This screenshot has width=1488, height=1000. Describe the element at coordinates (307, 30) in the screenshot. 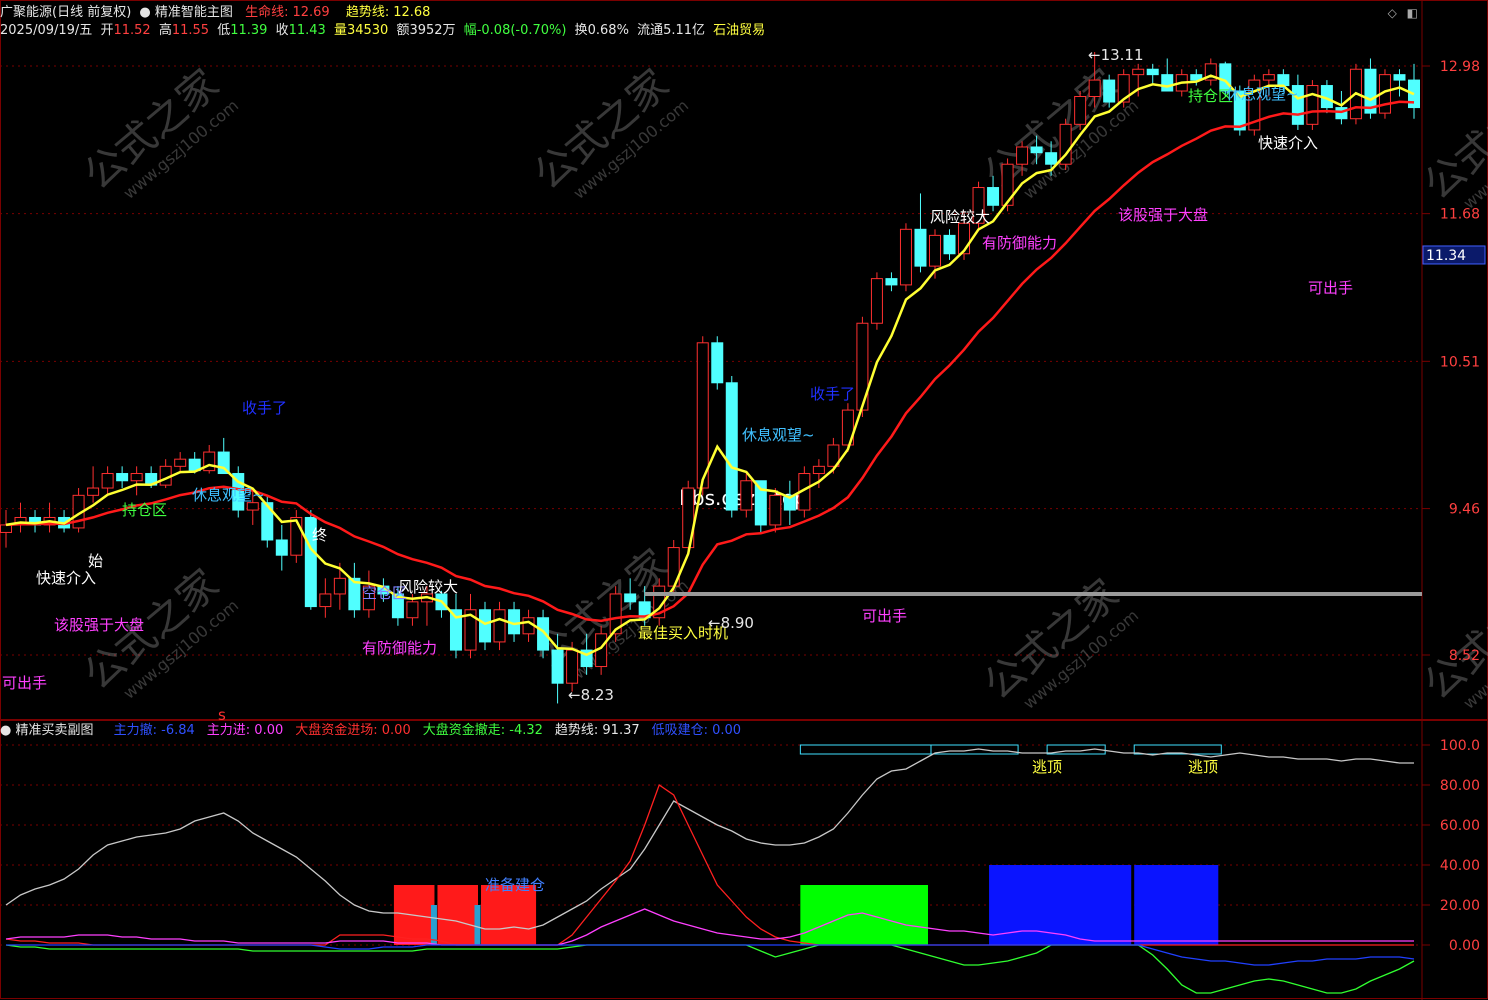

I see `close-value: 11.43` at that location.